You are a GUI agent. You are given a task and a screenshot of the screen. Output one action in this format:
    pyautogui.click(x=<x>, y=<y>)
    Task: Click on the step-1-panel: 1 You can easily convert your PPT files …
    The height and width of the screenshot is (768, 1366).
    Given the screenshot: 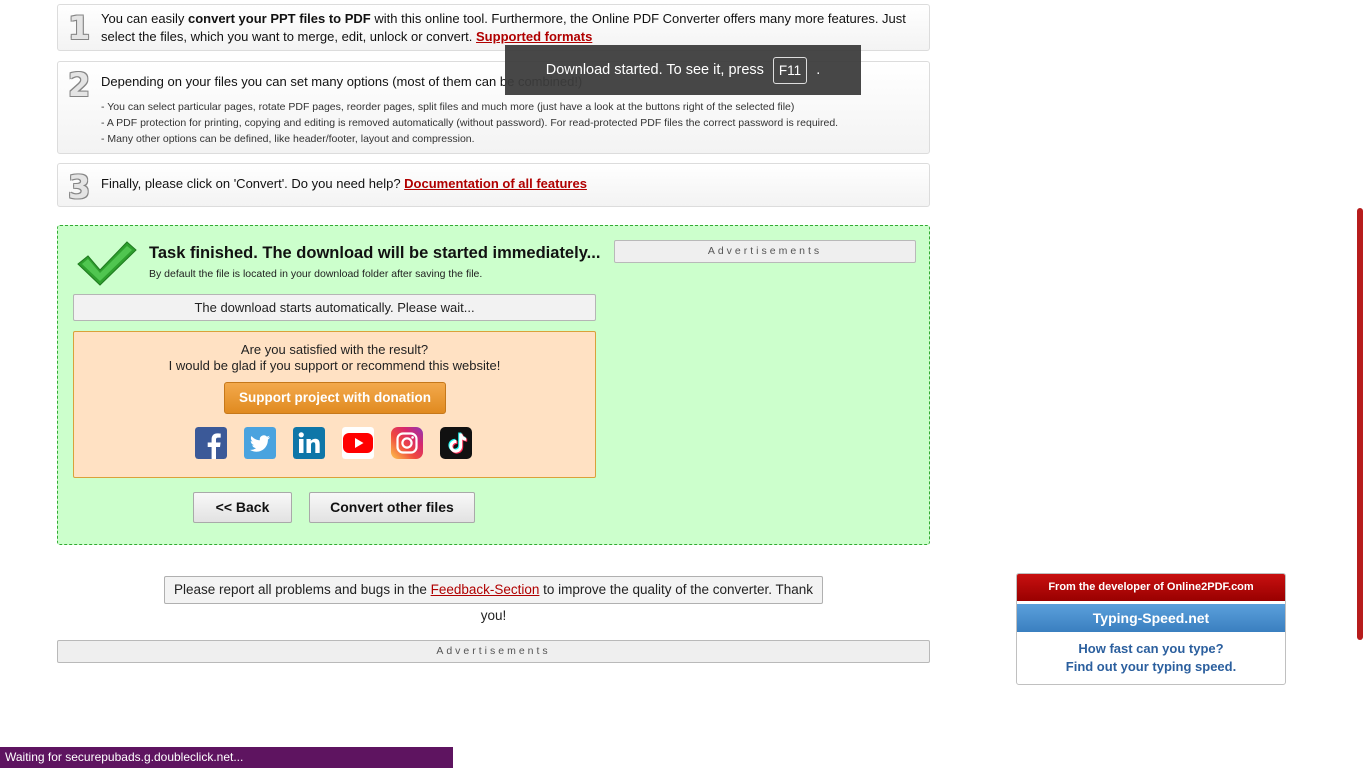 What is the action you would take?
    pyautogui.click(x=493, y=27)
    